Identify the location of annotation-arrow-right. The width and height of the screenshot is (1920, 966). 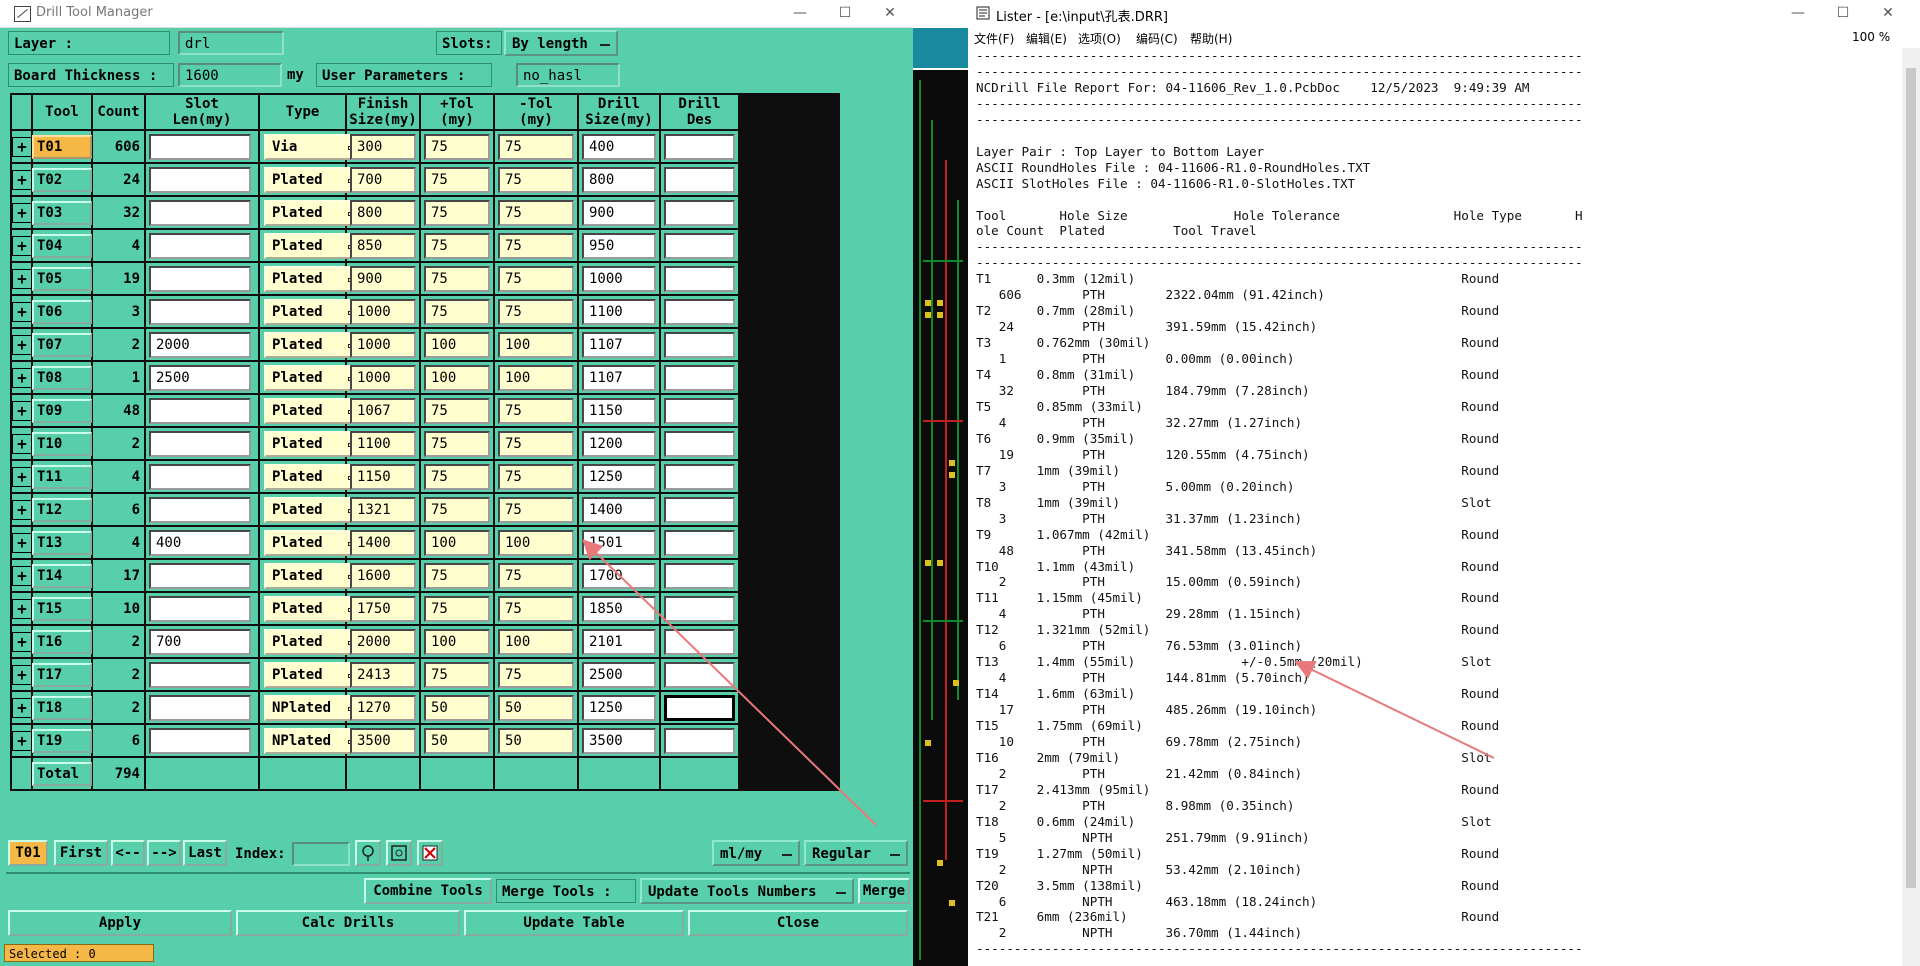
(1394, 709).